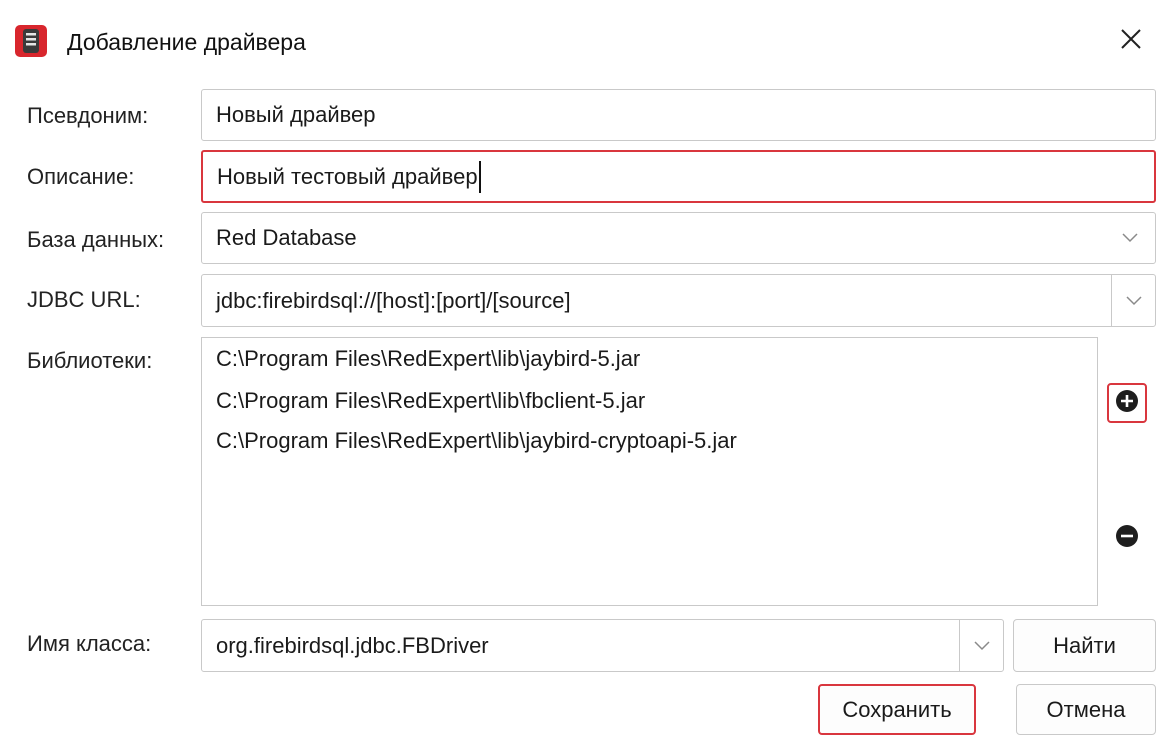  Describe the element at coordinates (479, 176) in the screenshot. I see `text-caret` at that location.